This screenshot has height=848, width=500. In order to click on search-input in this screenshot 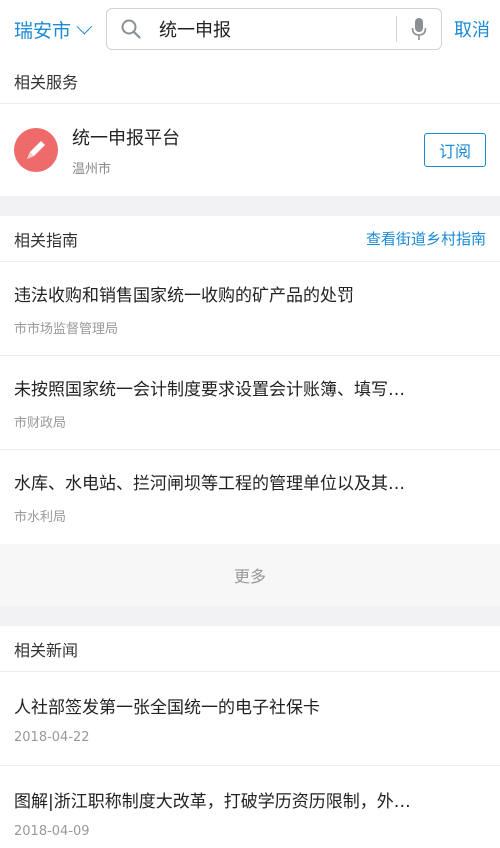, I will do `click(275, 29)`.